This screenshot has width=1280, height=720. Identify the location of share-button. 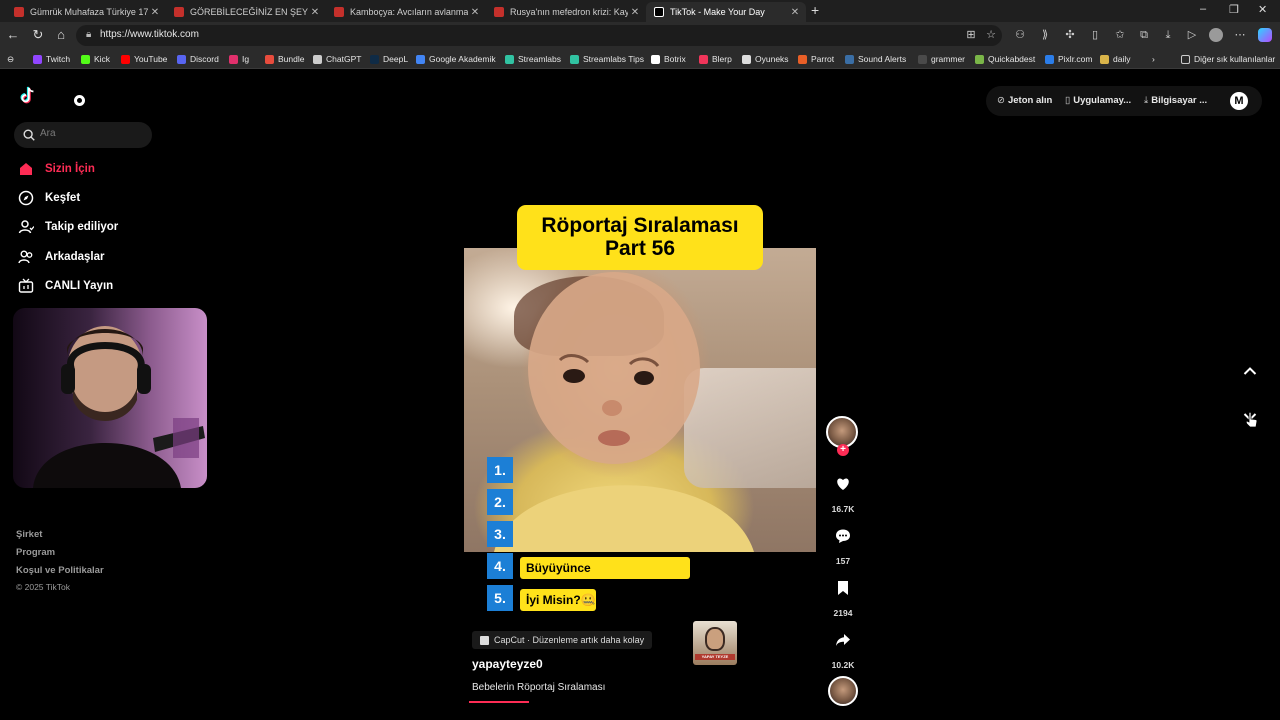
(843, 640).